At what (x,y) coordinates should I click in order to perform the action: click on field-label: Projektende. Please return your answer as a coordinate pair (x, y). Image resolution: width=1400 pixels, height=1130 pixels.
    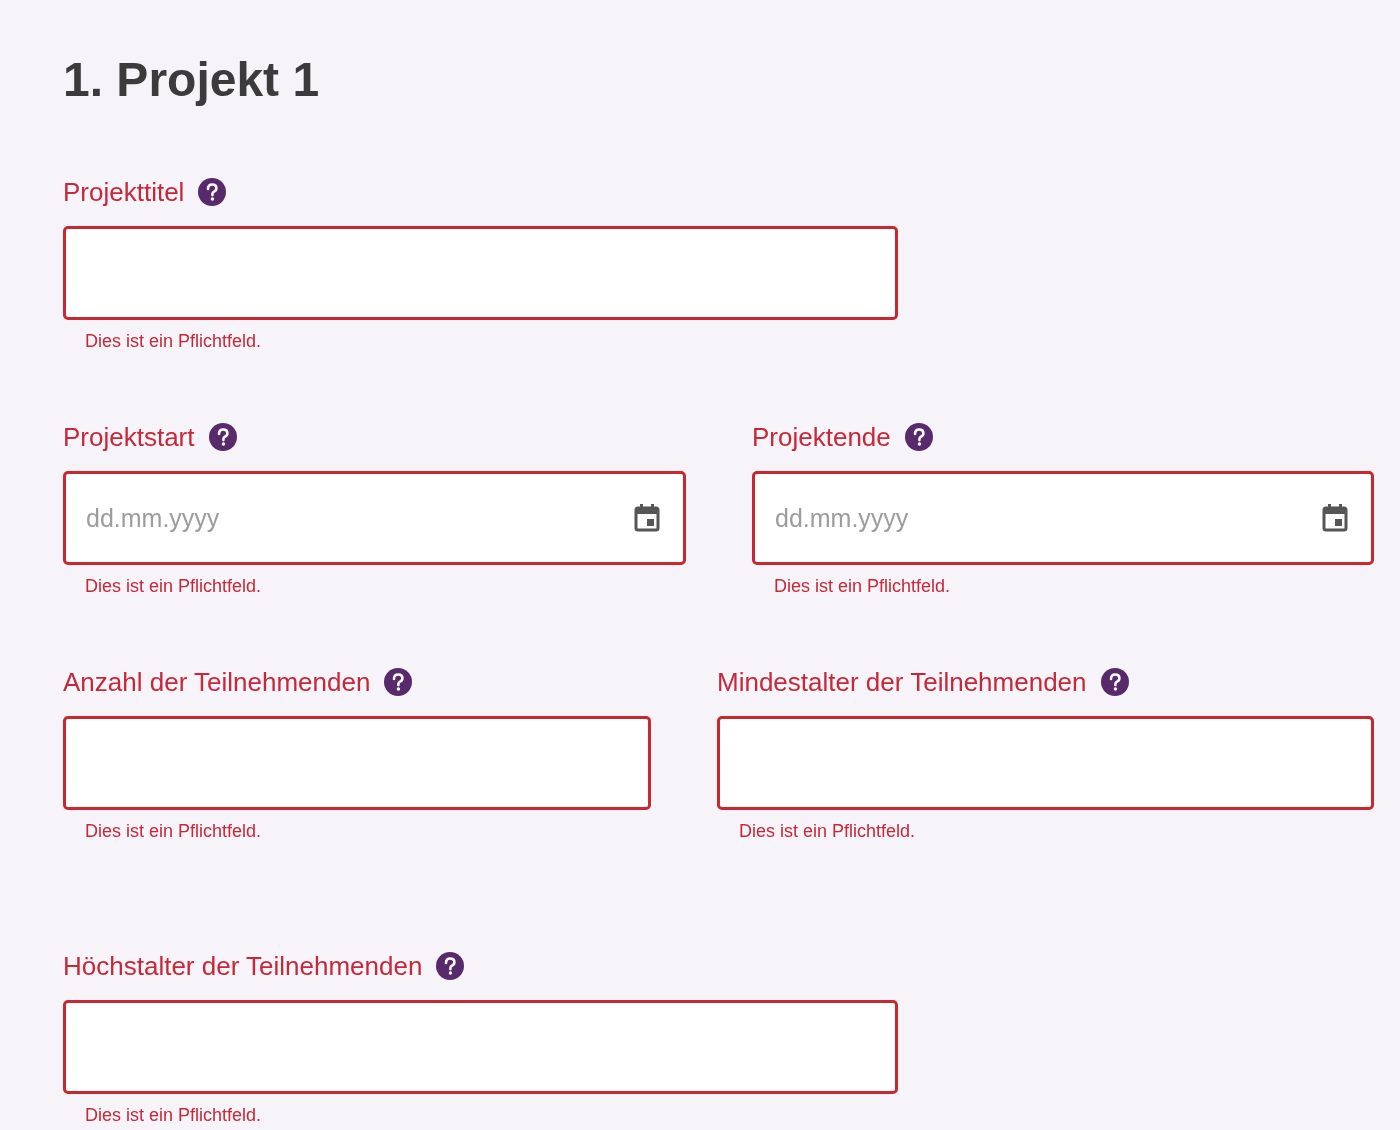
    Looking at the image, I should click on (821, 437).